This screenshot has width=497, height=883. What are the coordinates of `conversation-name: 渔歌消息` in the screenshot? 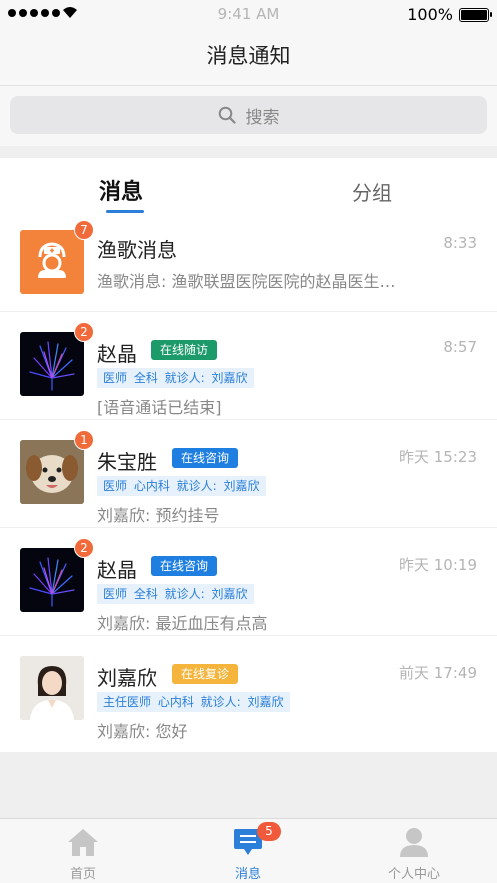 It's located at (137, 250).